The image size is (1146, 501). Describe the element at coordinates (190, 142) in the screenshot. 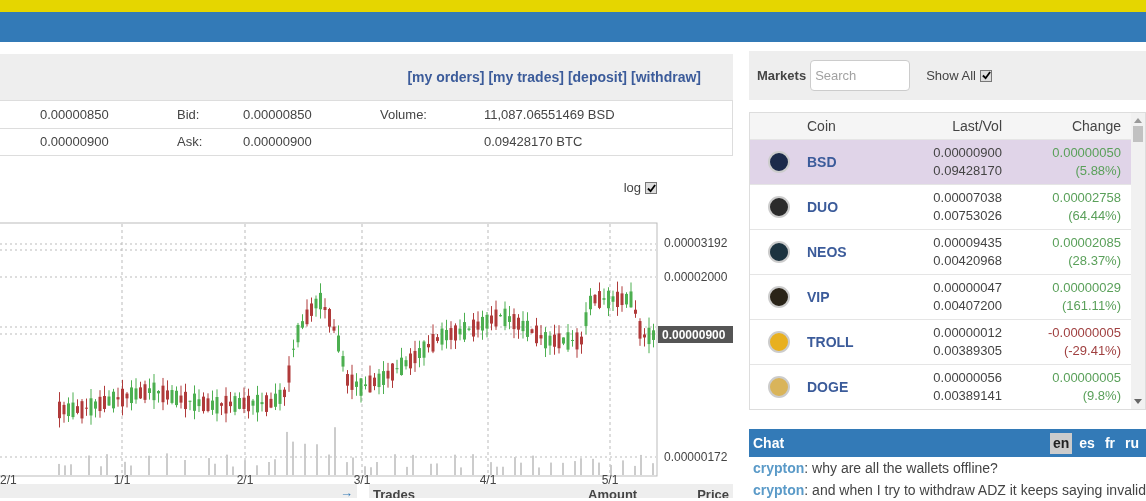

I see `ticker-label: Ask:` at that location.